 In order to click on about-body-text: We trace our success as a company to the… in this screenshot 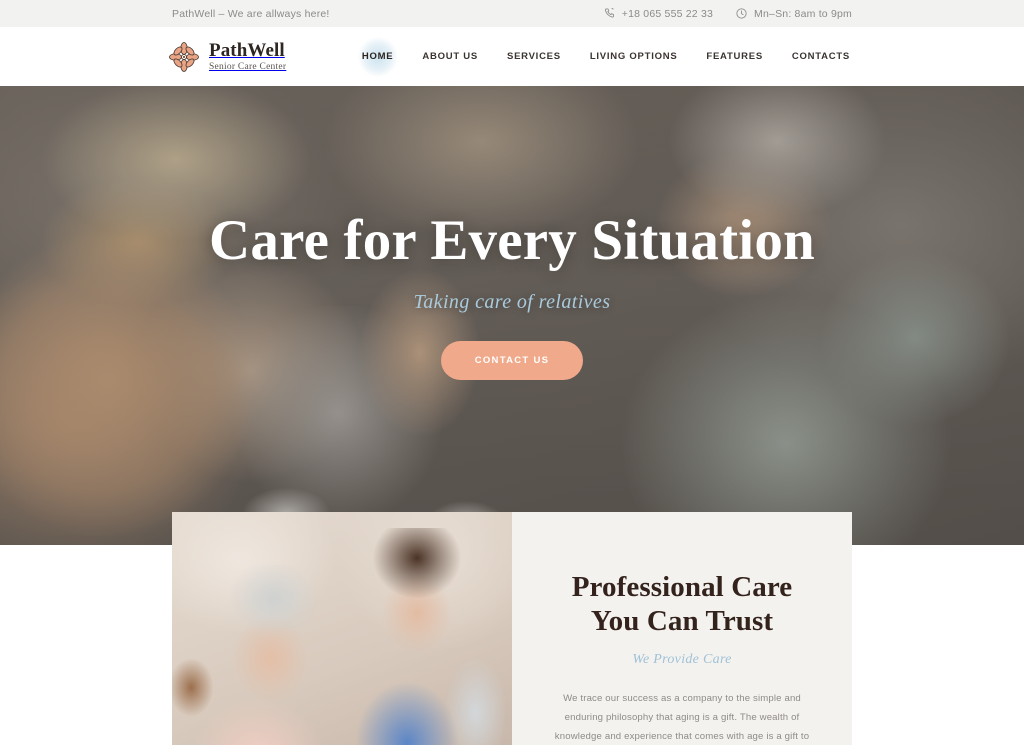, I will do `click(682, 717)`.